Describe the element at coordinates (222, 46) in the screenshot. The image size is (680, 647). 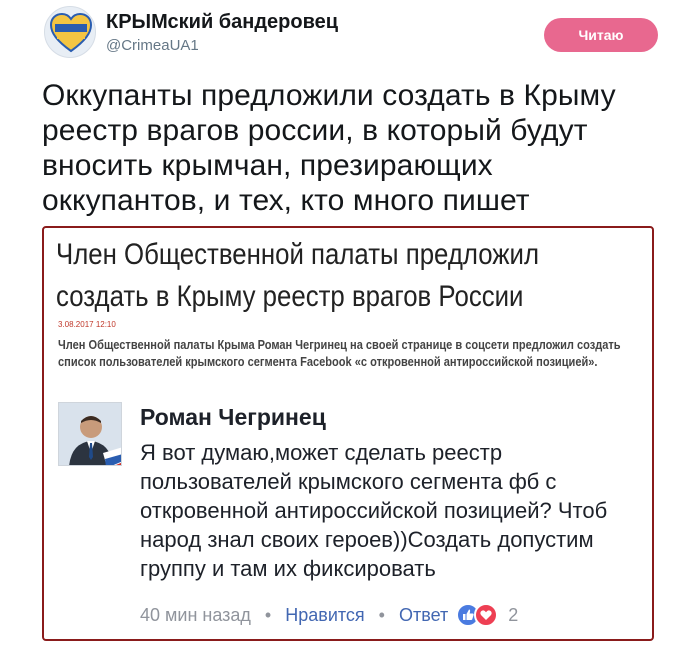
I see `user-handle: @CrimeaUA1` at that location.